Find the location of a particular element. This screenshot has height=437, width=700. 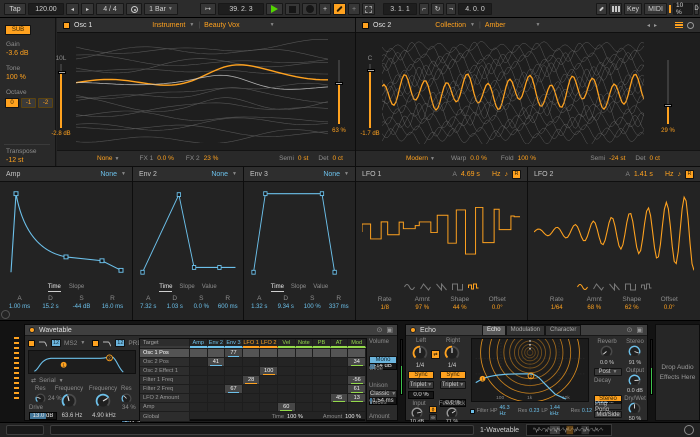

hp-freq-value: 46.3 Hz is located at coordinates (508, 411).